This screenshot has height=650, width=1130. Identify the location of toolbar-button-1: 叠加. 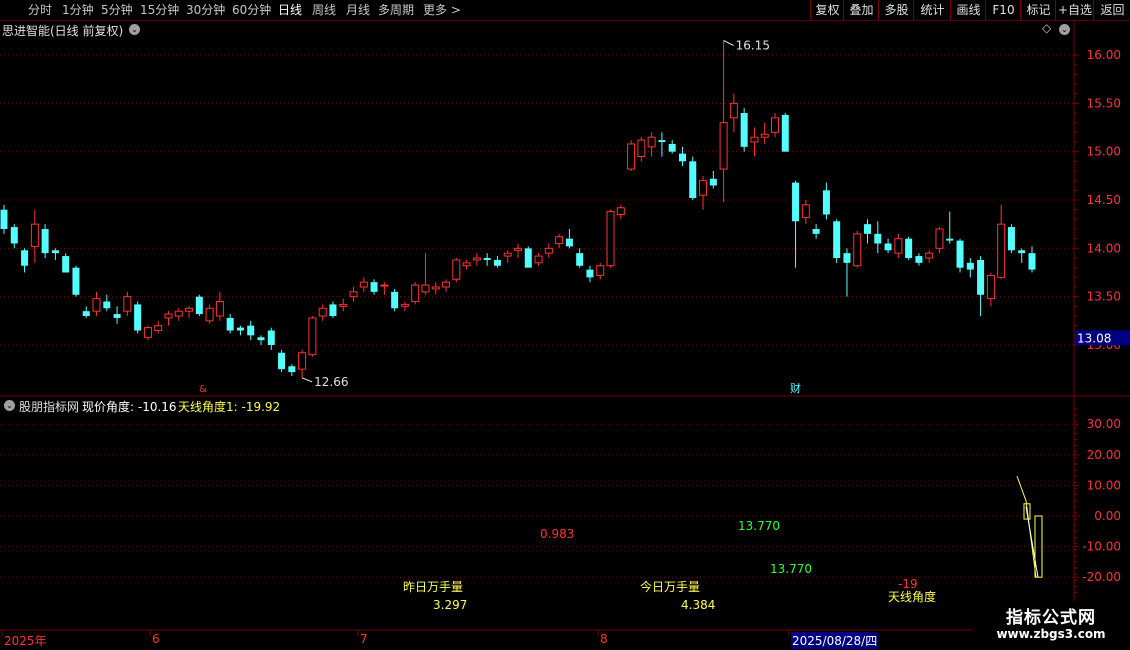
(861, 10).